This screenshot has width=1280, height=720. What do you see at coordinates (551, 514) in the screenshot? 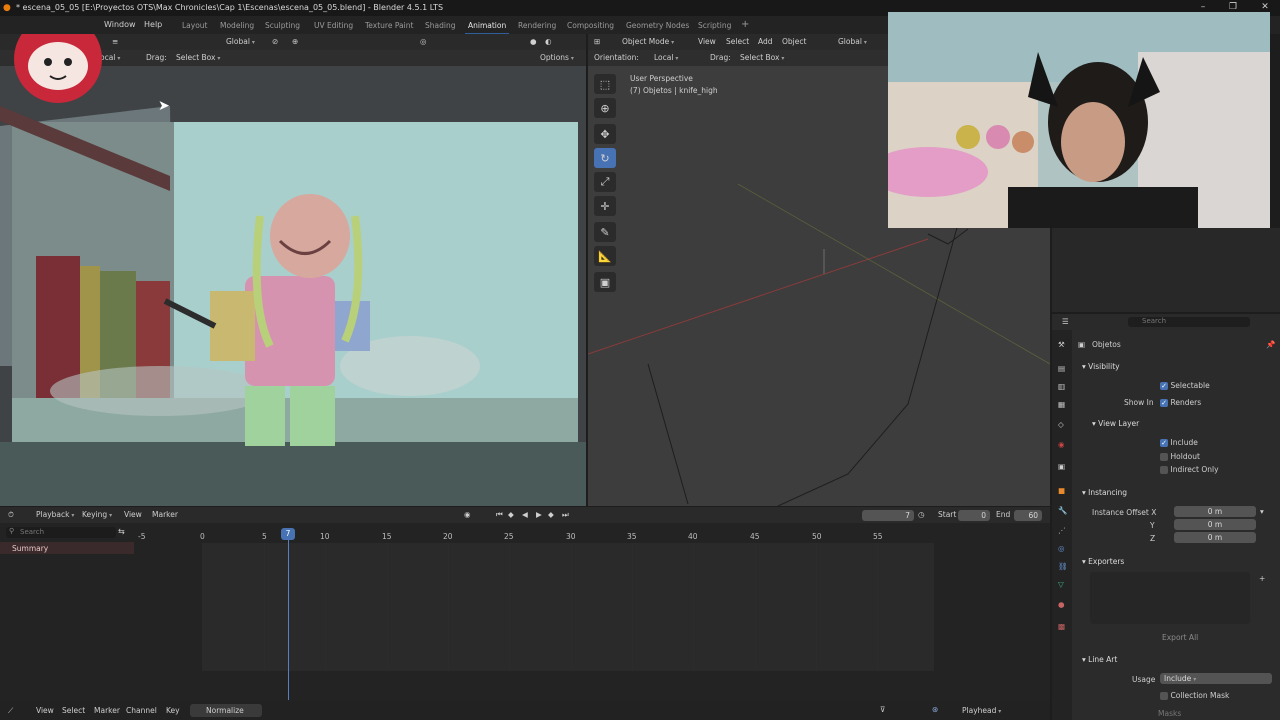
I see `next-key-icon: ◆` at bounding box center [551, 514].